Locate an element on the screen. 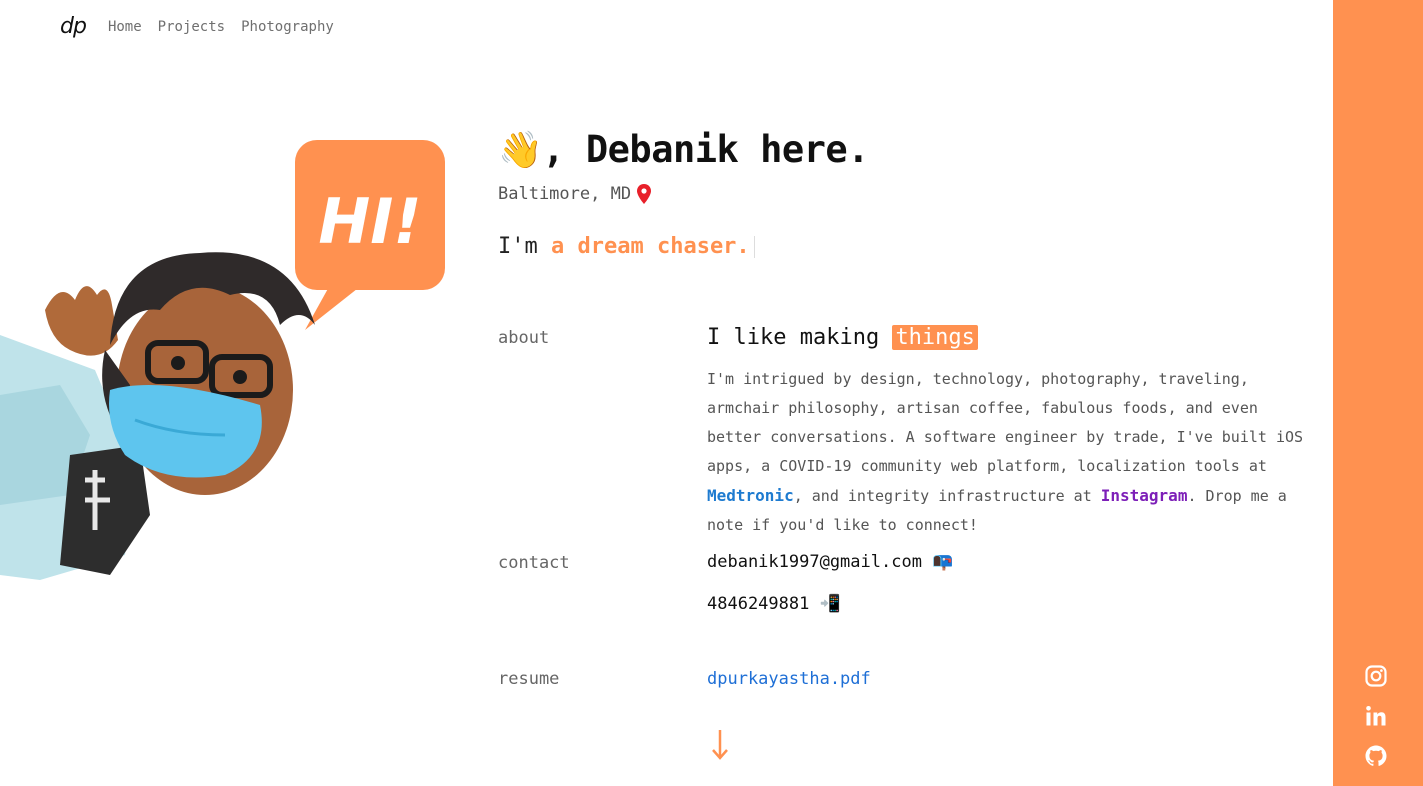  about-heading-prefix: I like making is located at coordinates (793, 337).